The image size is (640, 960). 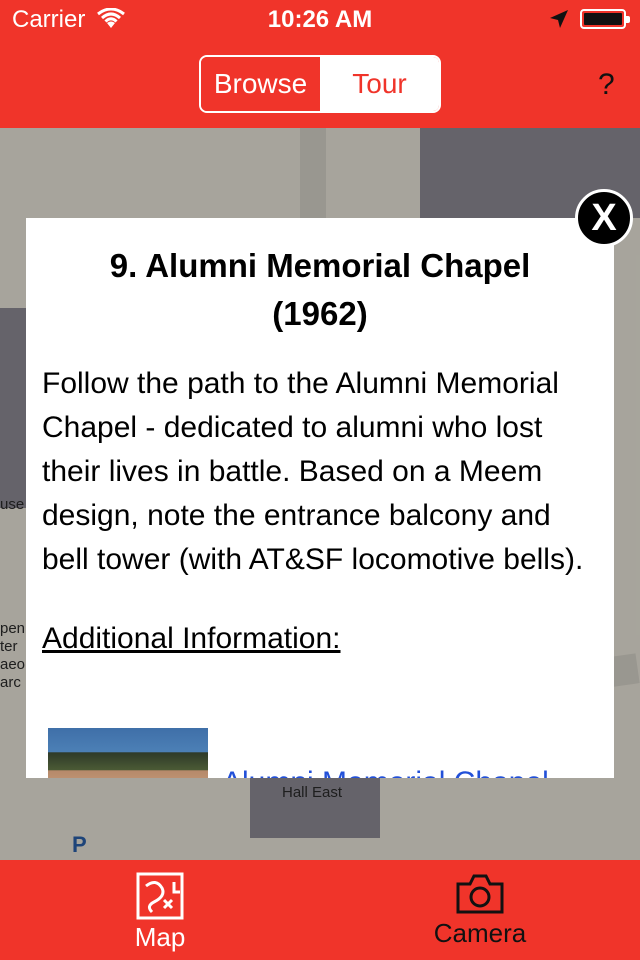 I want to click on status-bar: Carrier 10:26 AM, so click(x=320, y=20).